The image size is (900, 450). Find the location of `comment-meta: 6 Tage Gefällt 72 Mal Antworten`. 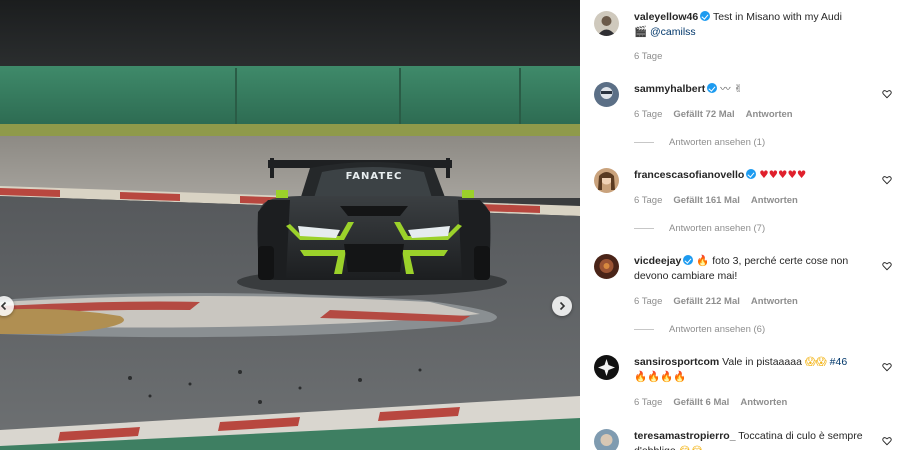

comment-meta: 6 Tage Gefällt 72 Mal Antworten is located at coordinates (719, 114).